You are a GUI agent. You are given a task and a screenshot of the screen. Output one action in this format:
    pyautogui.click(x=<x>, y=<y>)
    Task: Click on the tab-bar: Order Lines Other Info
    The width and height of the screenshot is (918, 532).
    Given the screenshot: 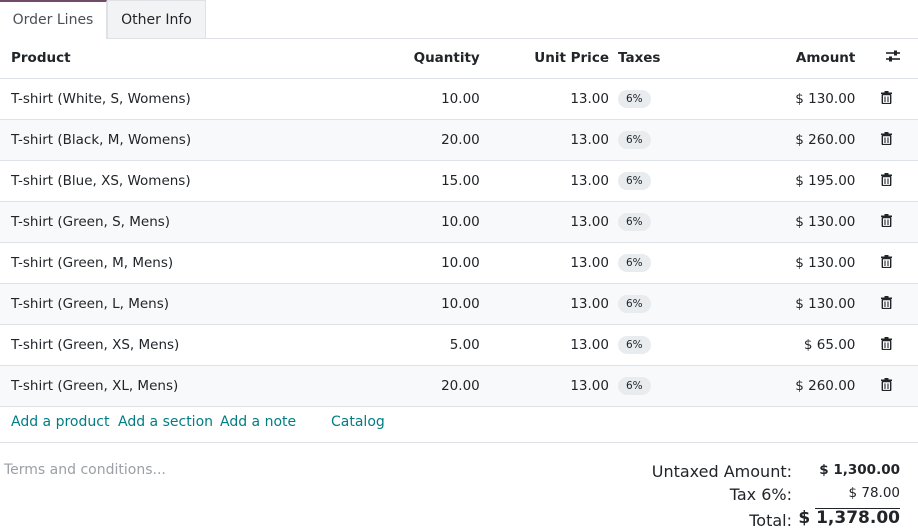 What is the action you would take?
    pyautogui.click(x=459, y=19)
    